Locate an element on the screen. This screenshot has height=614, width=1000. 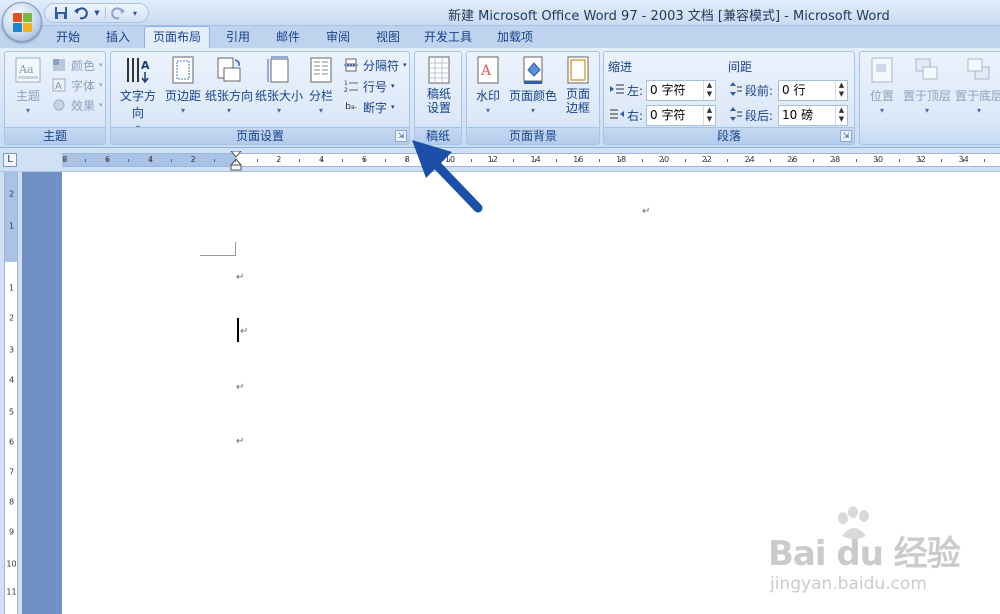
save-icon is located at coordinates (61, 13).